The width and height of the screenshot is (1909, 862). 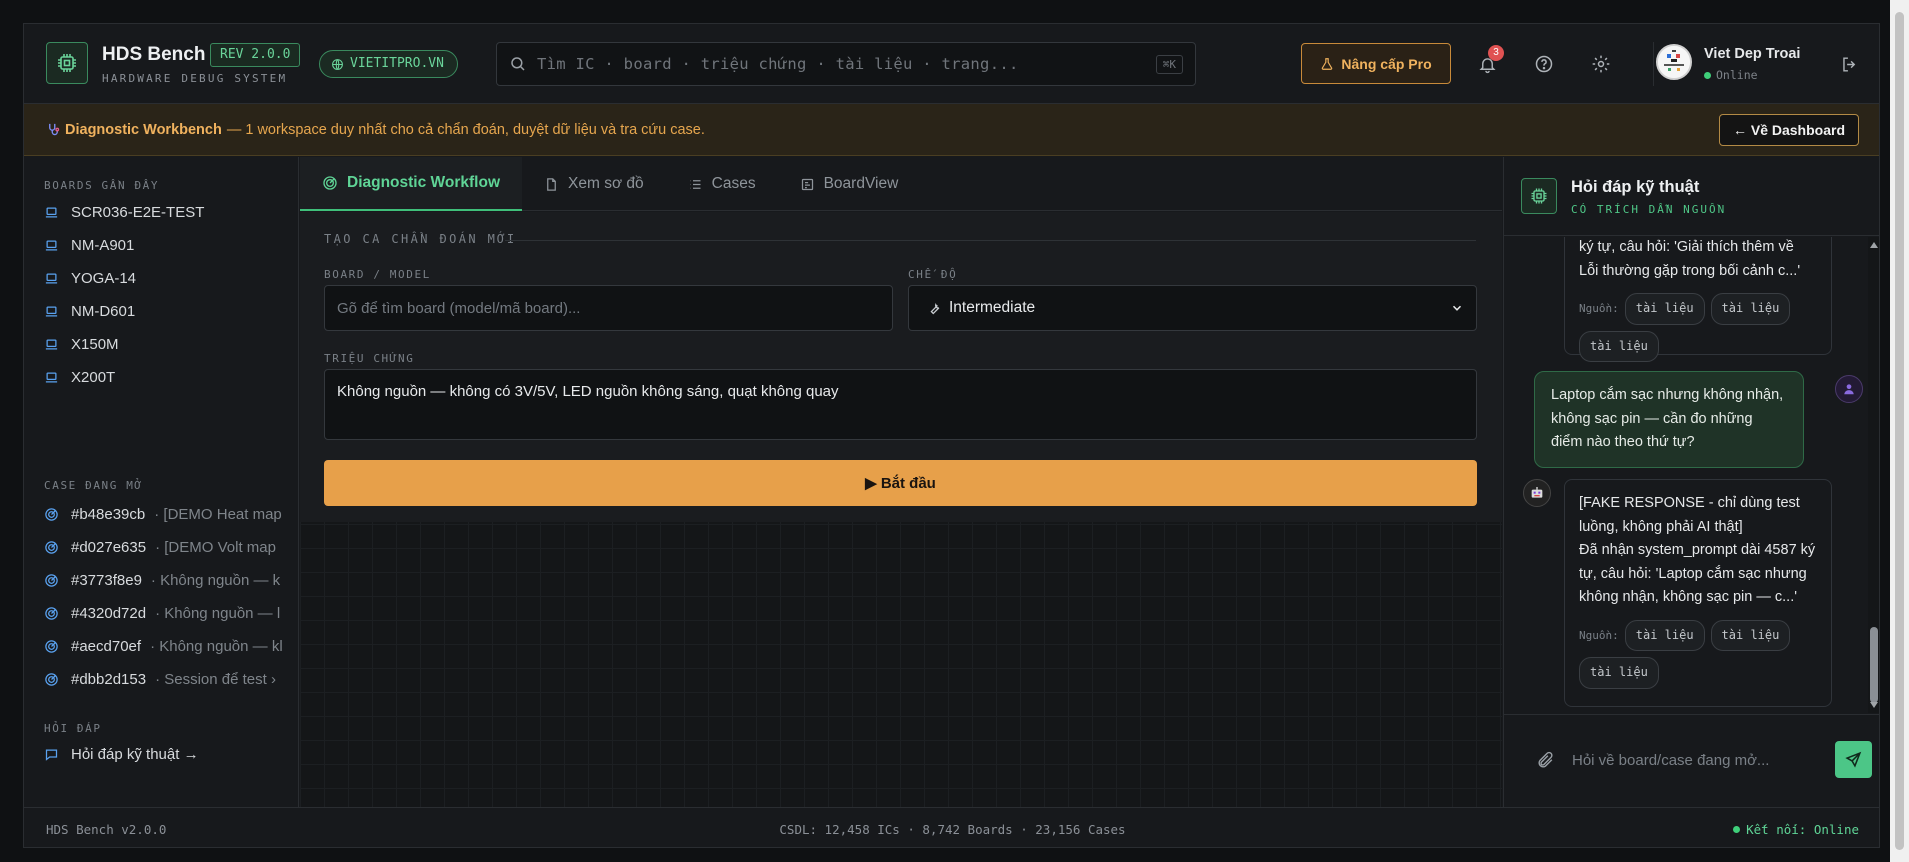 I want to click on tab-boardview: BoardView, so click(x=849, y=184).